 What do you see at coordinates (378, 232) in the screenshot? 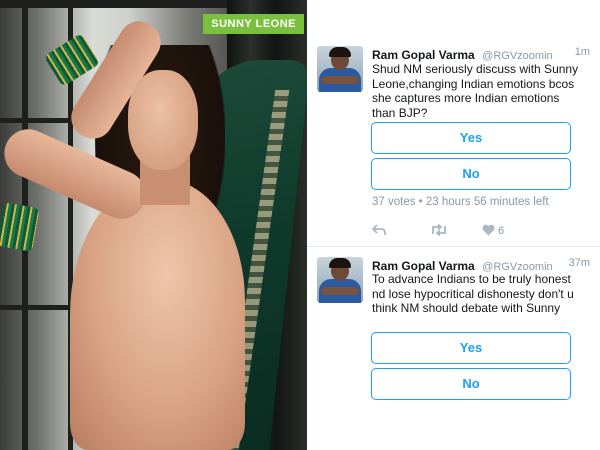
I see `reply-icon` at bounding box center [378, 232].